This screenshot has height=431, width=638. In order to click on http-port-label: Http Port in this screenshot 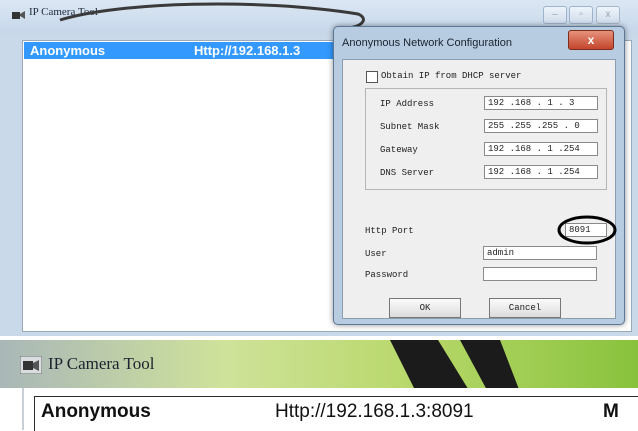, I will do `click(389, 231)`.